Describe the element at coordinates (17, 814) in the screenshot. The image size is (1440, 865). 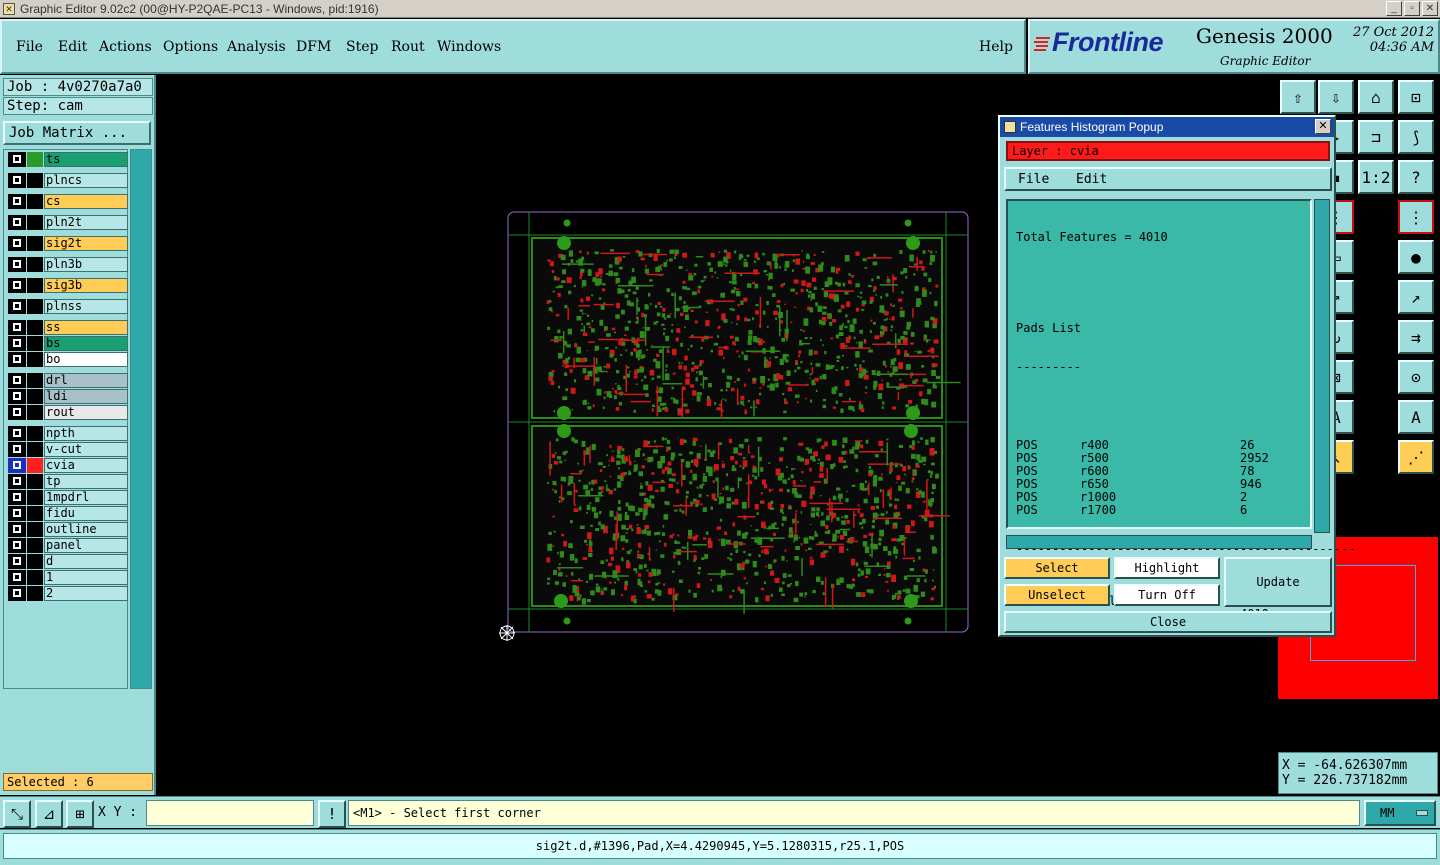
I see `zoom-fit-icon: ⤡` at that location.